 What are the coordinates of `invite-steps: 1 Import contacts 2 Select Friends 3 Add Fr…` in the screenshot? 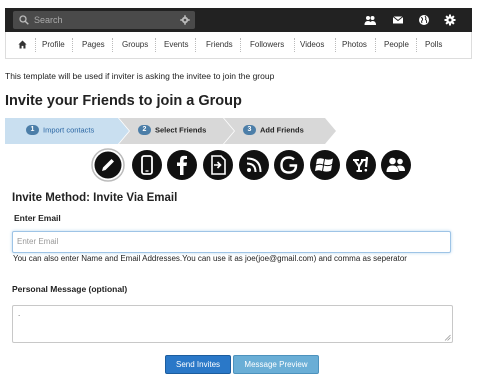 It's located at (170, 131).